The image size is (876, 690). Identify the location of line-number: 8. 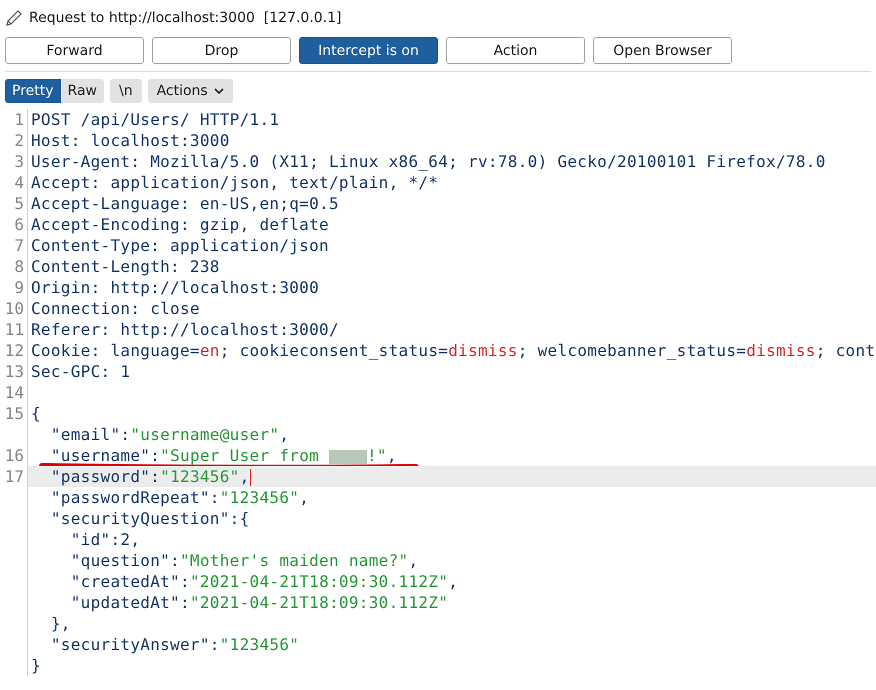
(19, 266).